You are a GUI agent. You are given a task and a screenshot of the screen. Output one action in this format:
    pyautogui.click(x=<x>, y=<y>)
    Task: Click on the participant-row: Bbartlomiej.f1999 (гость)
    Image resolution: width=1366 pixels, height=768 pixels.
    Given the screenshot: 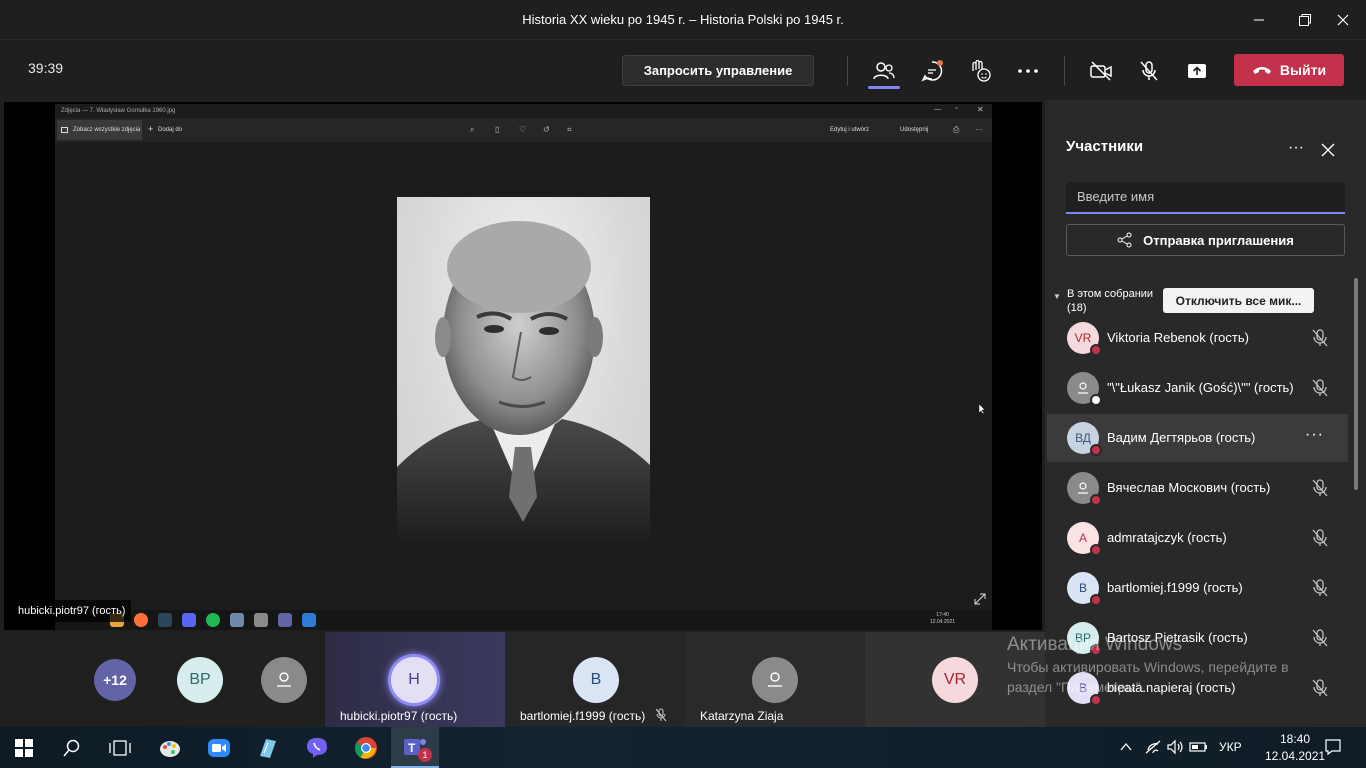 What is the action you would take?
    pyautogui.click(x=1197, y=588)
    